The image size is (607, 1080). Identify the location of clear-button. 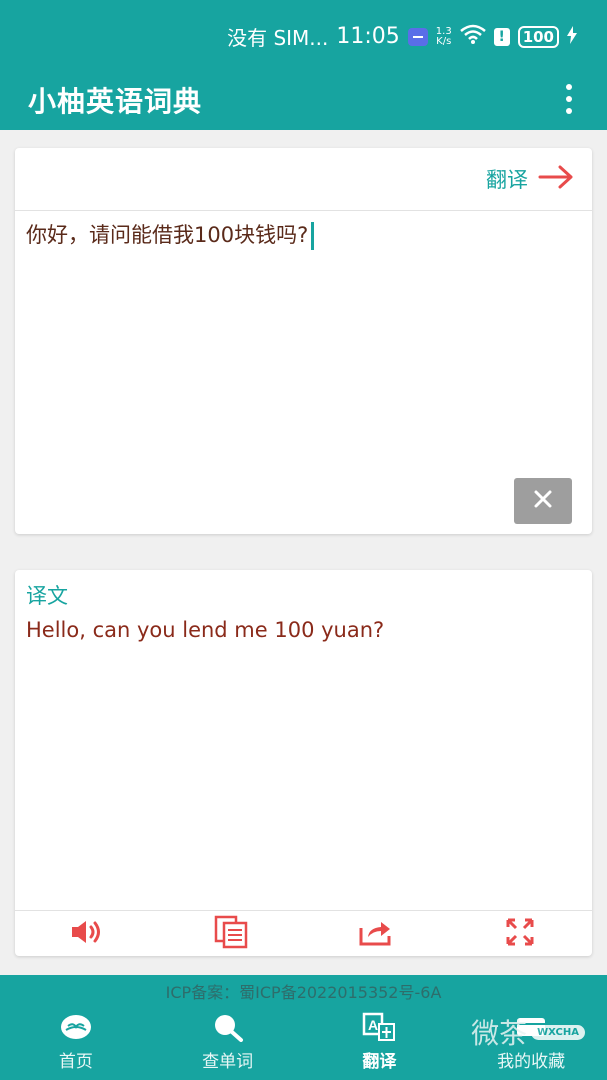
(543, 501).